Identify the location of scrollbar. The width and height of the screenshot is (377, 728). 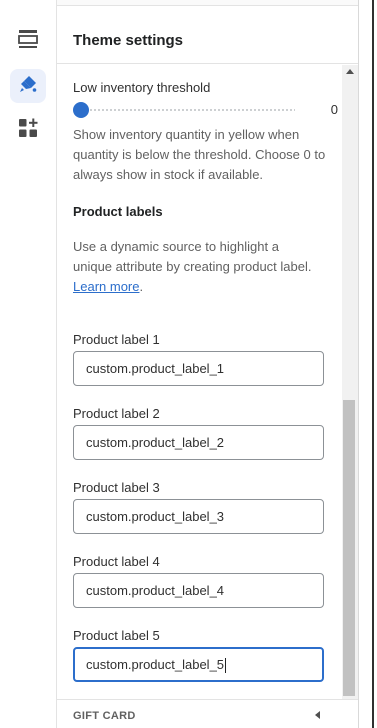
(350, 382).